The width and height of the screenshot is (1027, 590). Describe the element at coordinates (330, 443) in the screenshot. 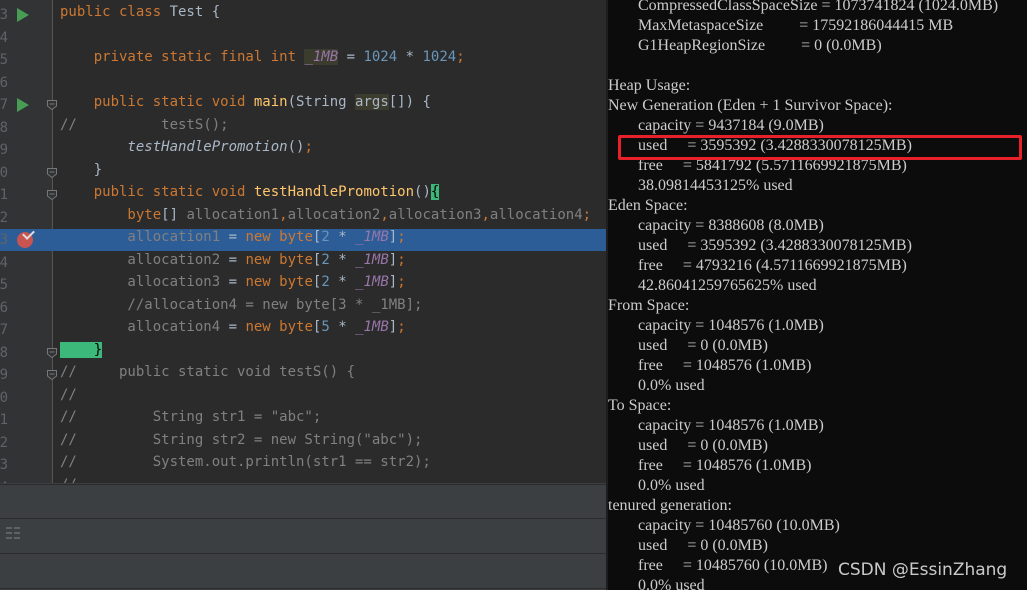

I see `code-line: // String str2 = new String("abc");` at that location.